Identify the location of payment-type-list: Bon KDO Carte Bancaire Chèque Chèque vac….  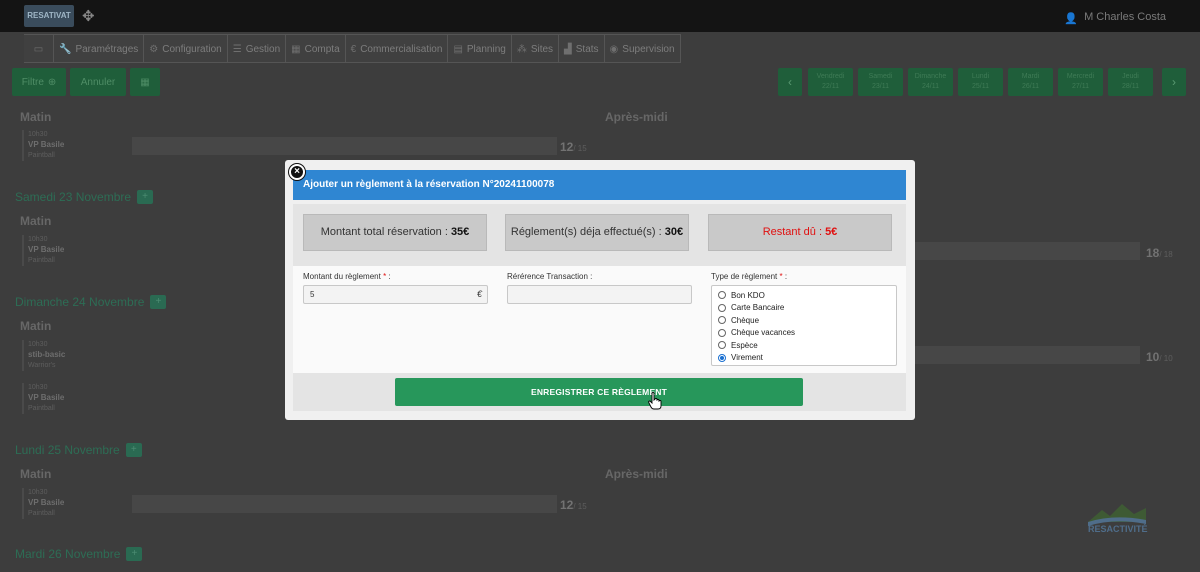
(804, 325).